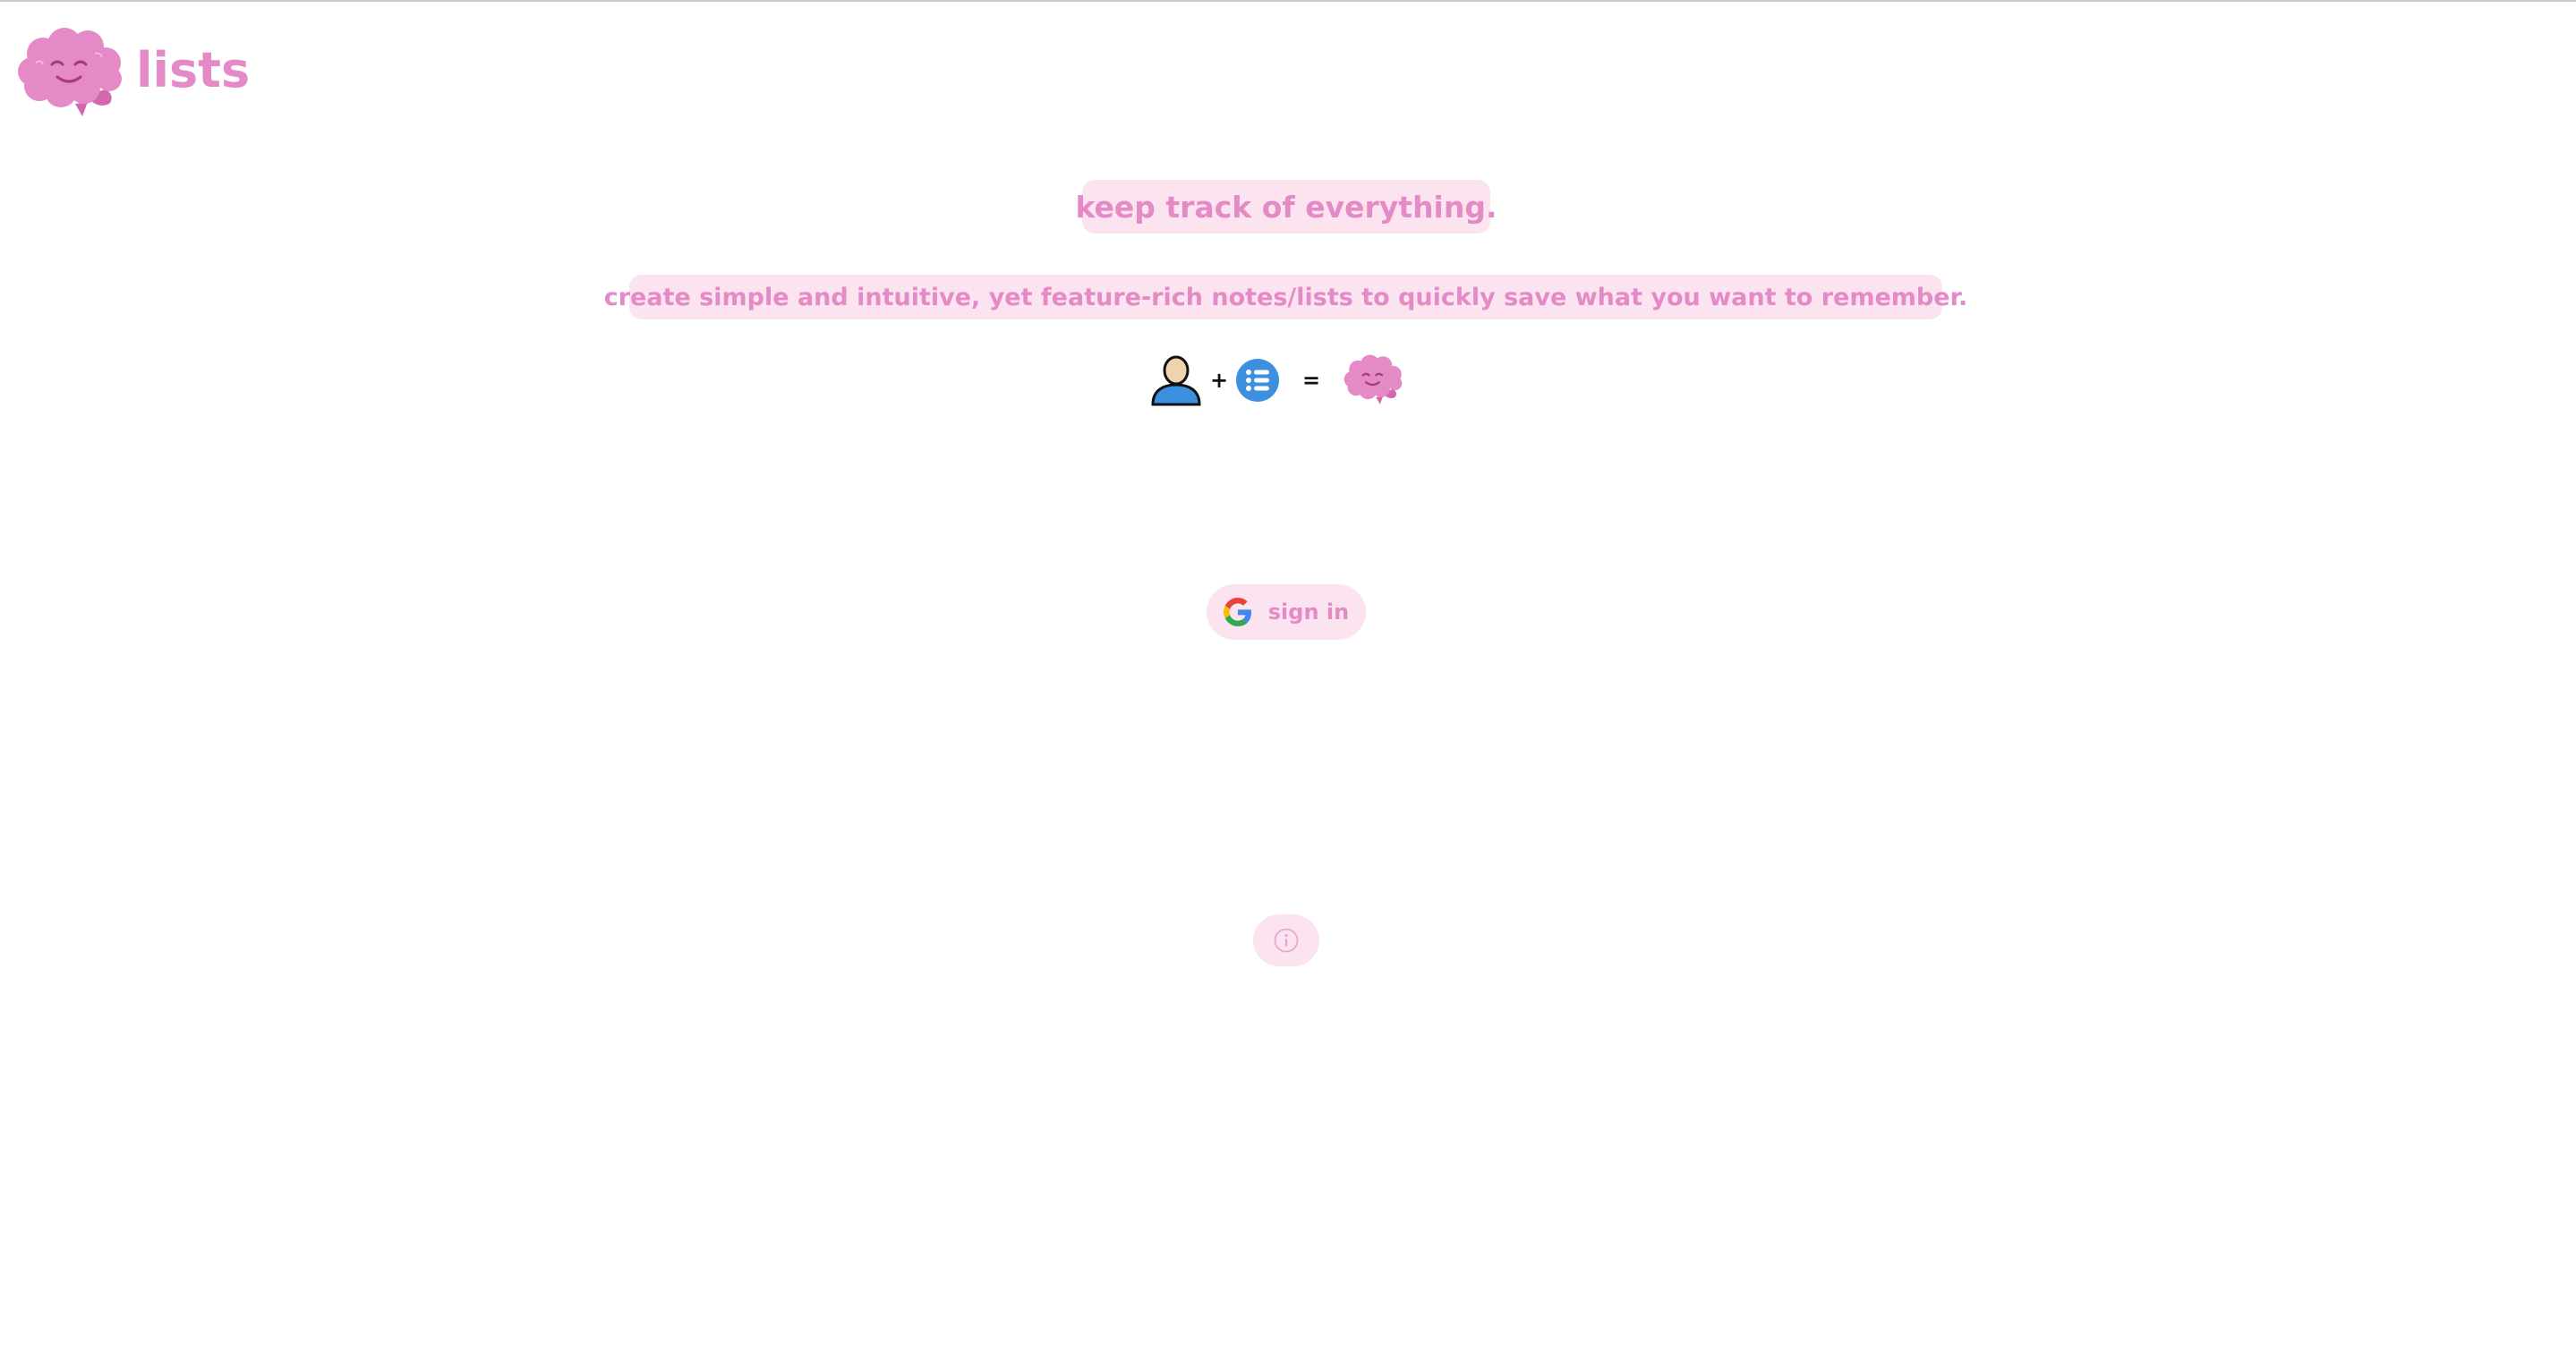 The height and width of the screenshot is (1369, 2576). I want to click on google-icon, so click(1237, 612).